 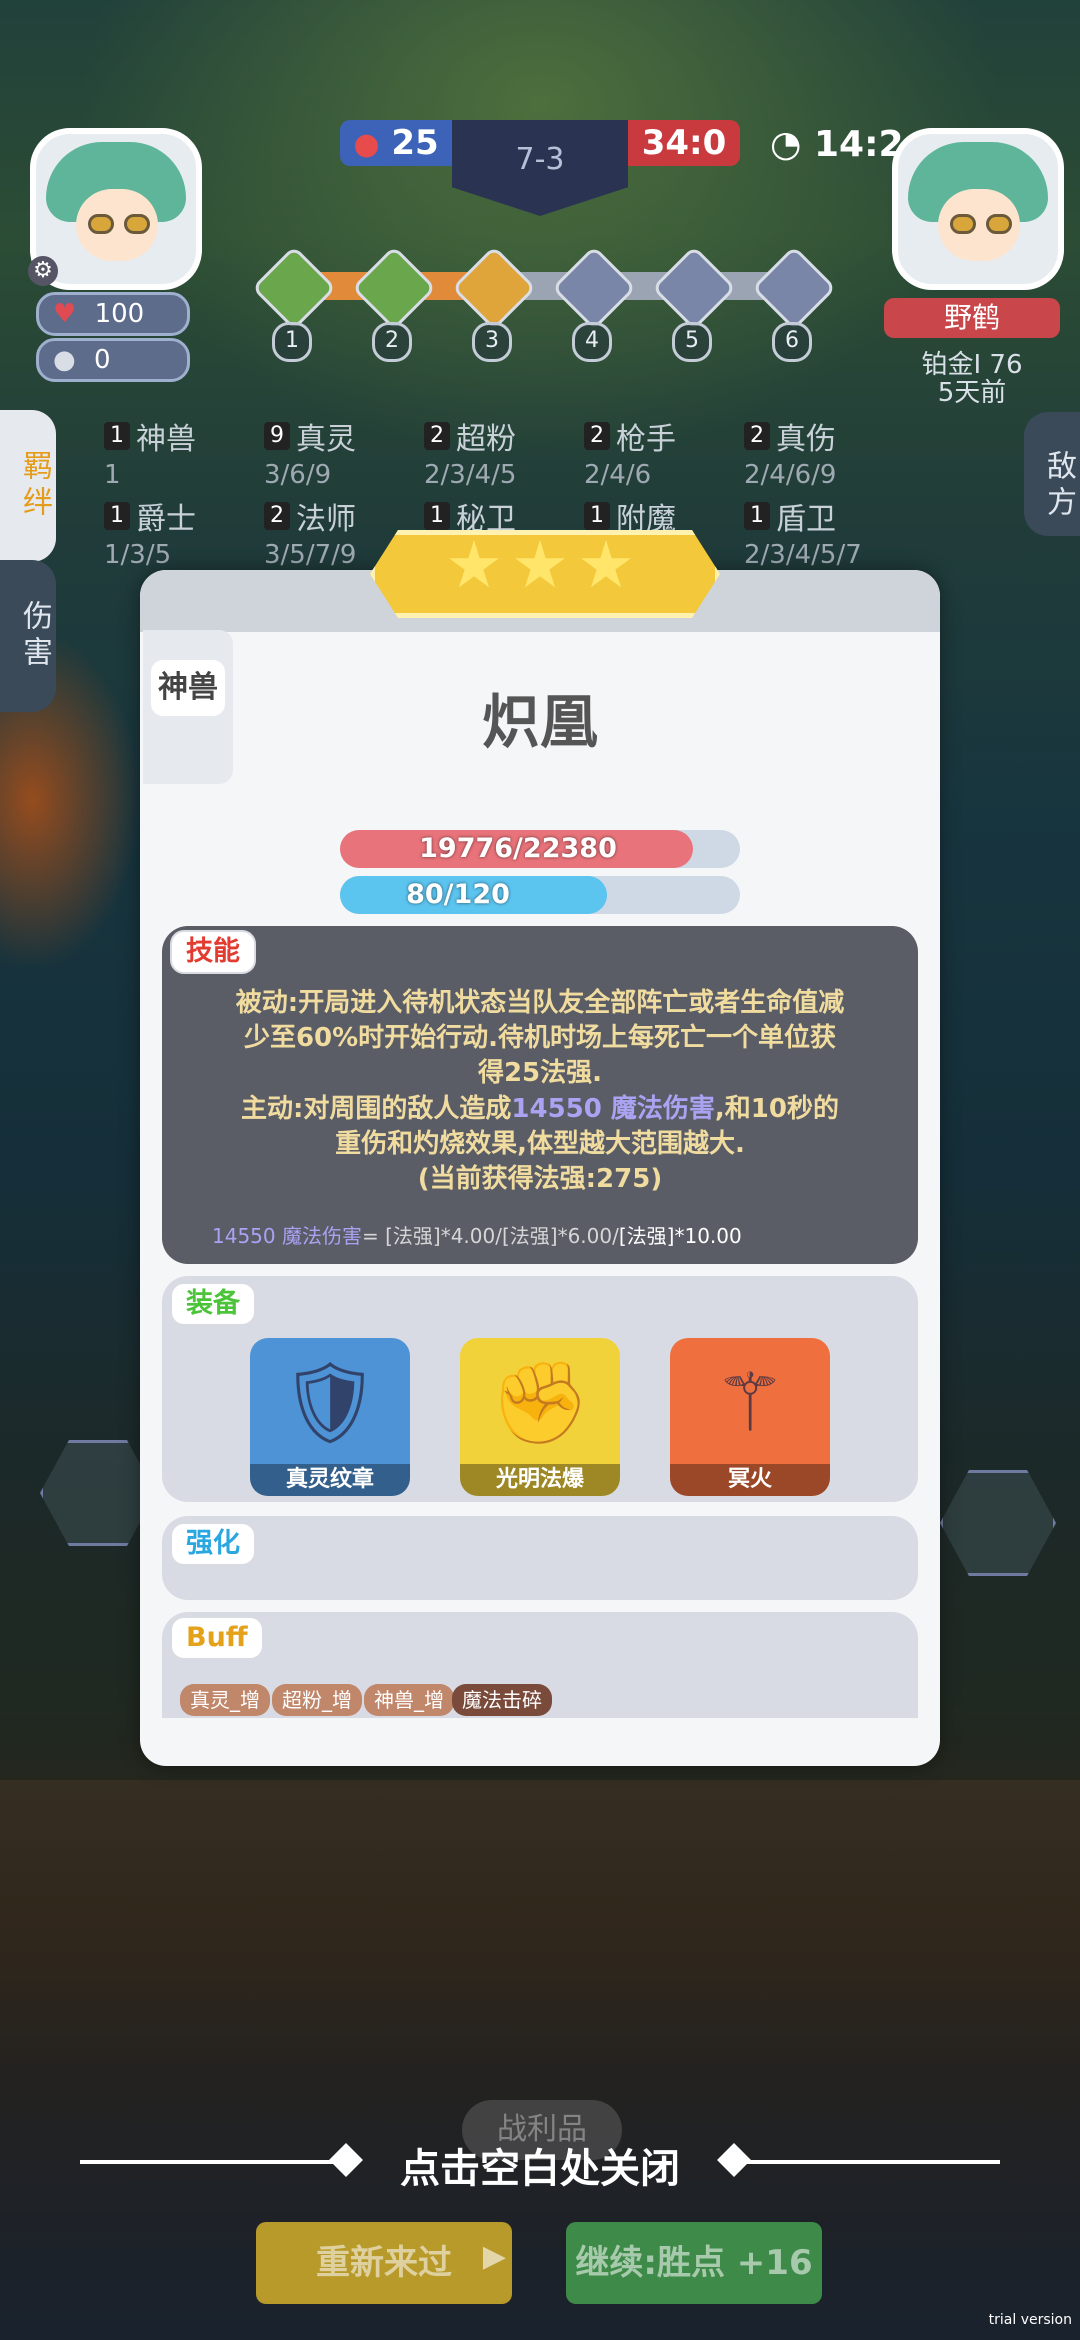 What do you see at coordinates (540, 1144) in the screenshot?
I see `skill-active-line2: 重伤和灼烧效果,体型越大范围越大.` at bounding box center [540, 1144].